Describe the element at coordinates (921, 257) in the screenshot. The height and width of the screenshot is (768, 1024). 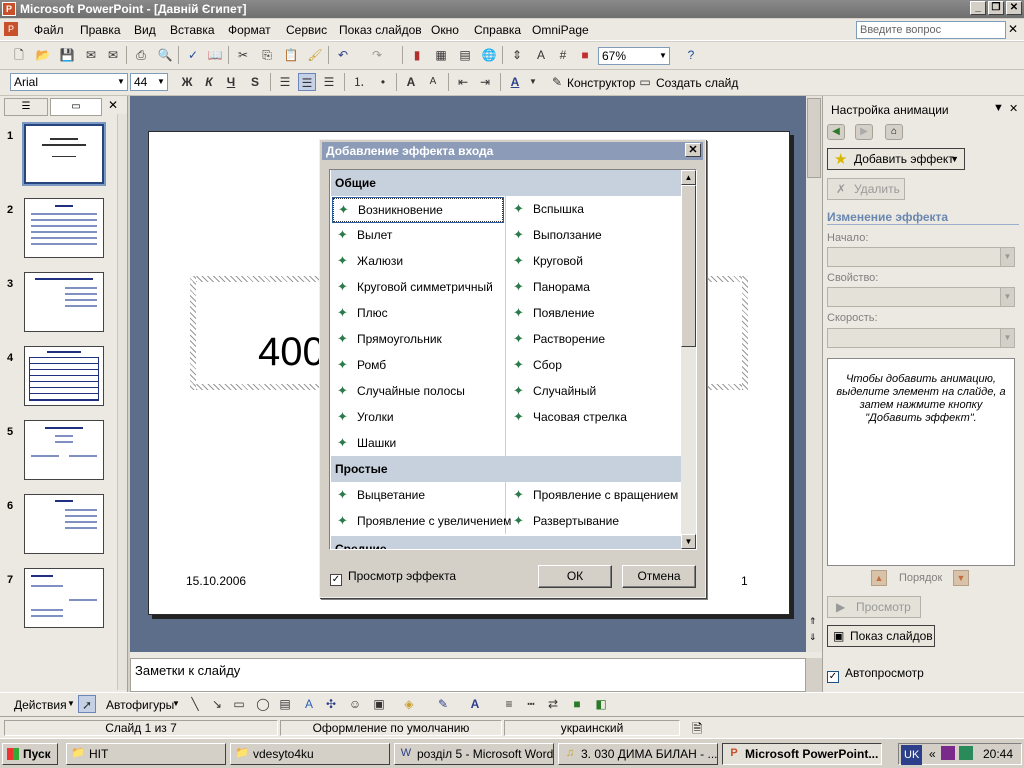
I see `start-select: ▼` at that location.